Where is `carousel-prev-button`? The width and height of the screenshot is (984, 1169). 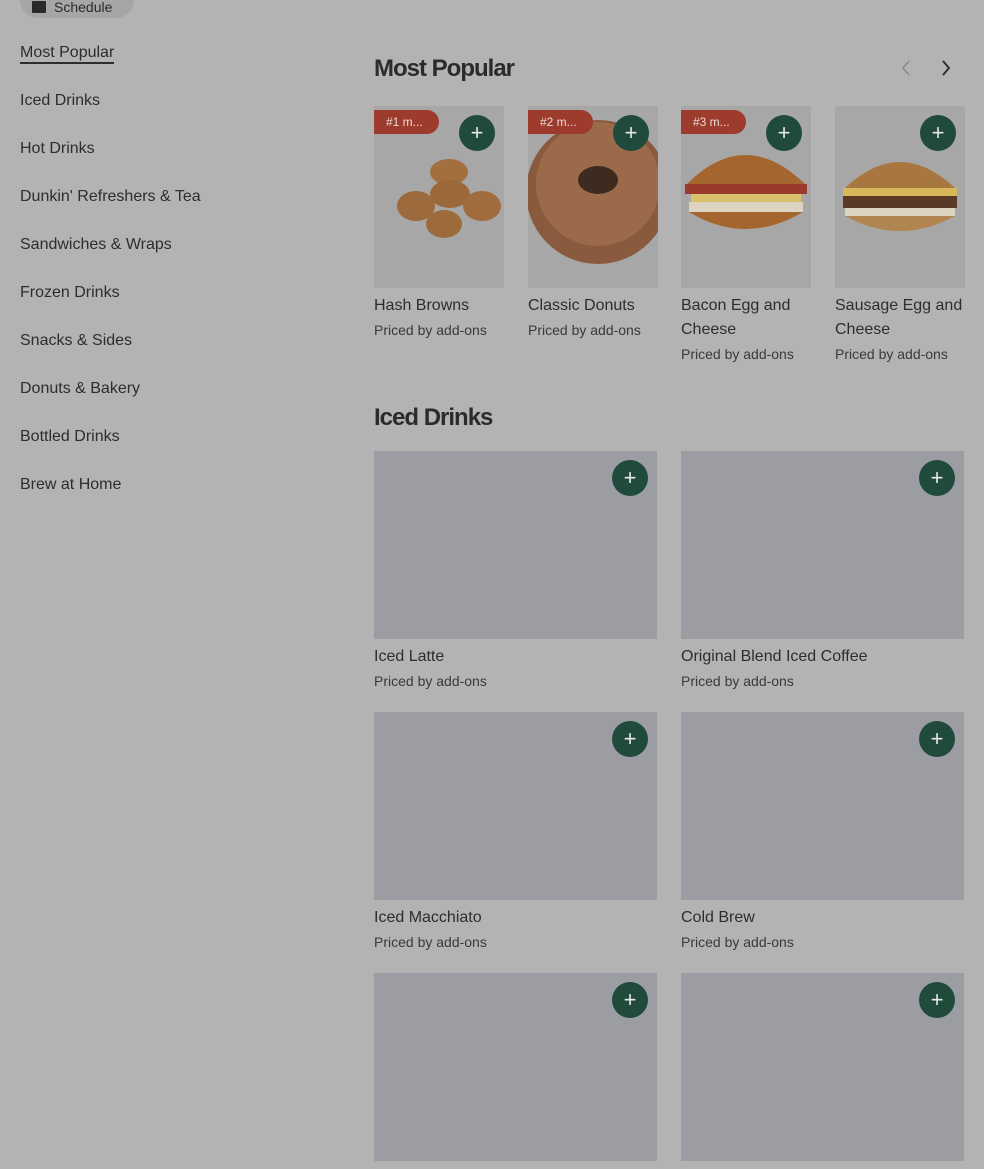
carousel-prev-button is located at coordinates (906, 68).